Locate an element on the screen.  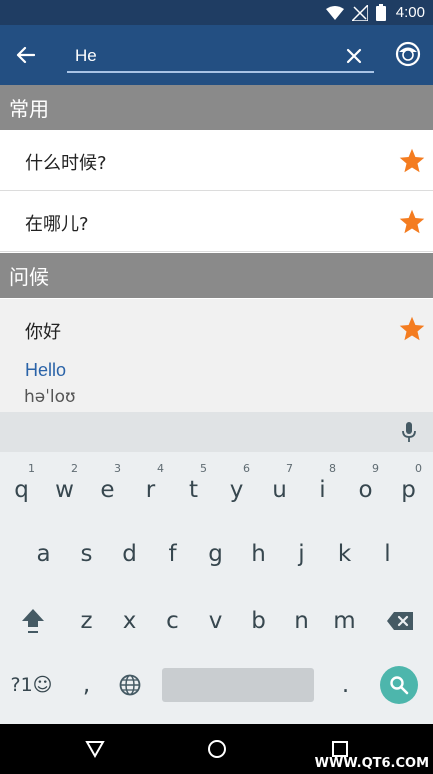
search-input is located at coordinates (200, 56).